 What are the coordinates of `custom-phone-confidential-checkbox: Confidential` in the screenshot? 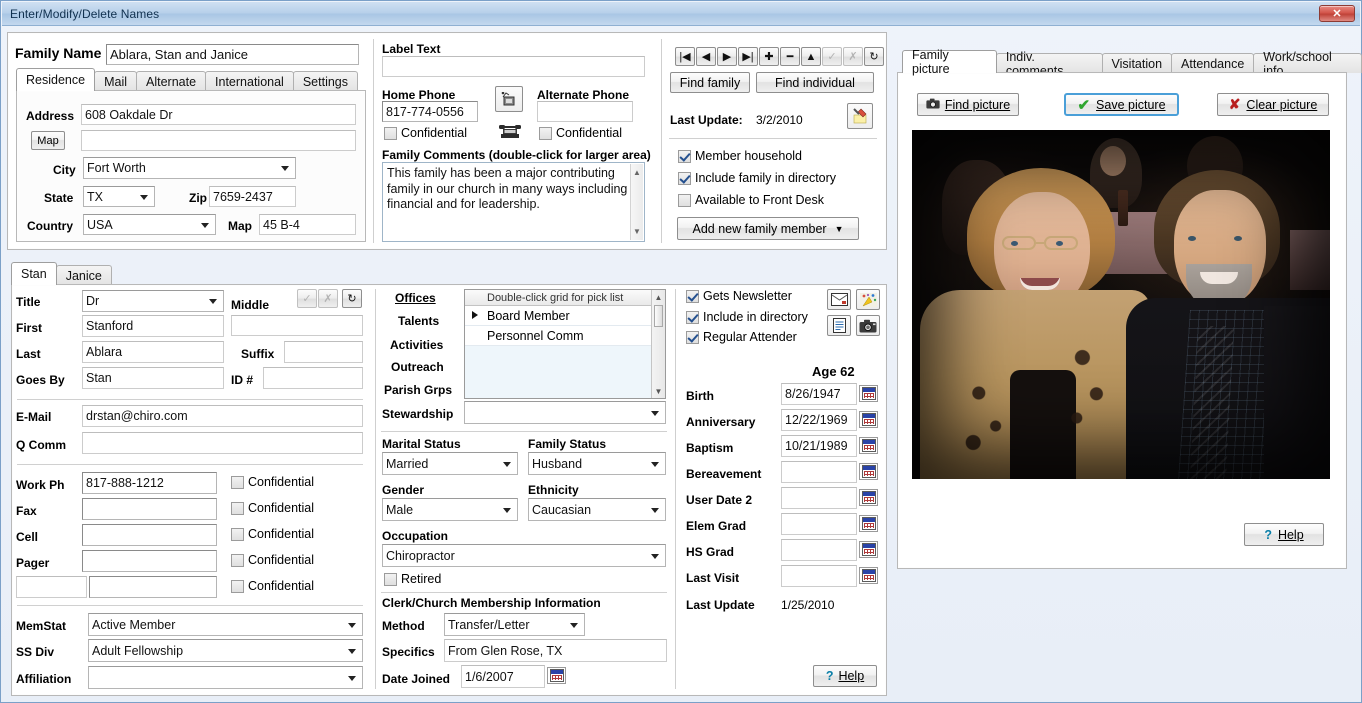 It's located at (272, 586).